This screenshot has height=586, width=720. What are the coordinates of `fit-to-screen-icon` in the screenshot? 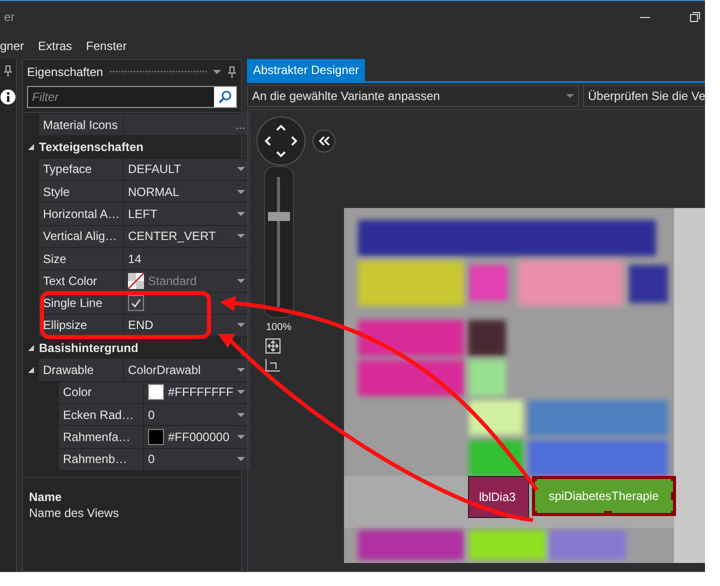 It's located at (273, 346).